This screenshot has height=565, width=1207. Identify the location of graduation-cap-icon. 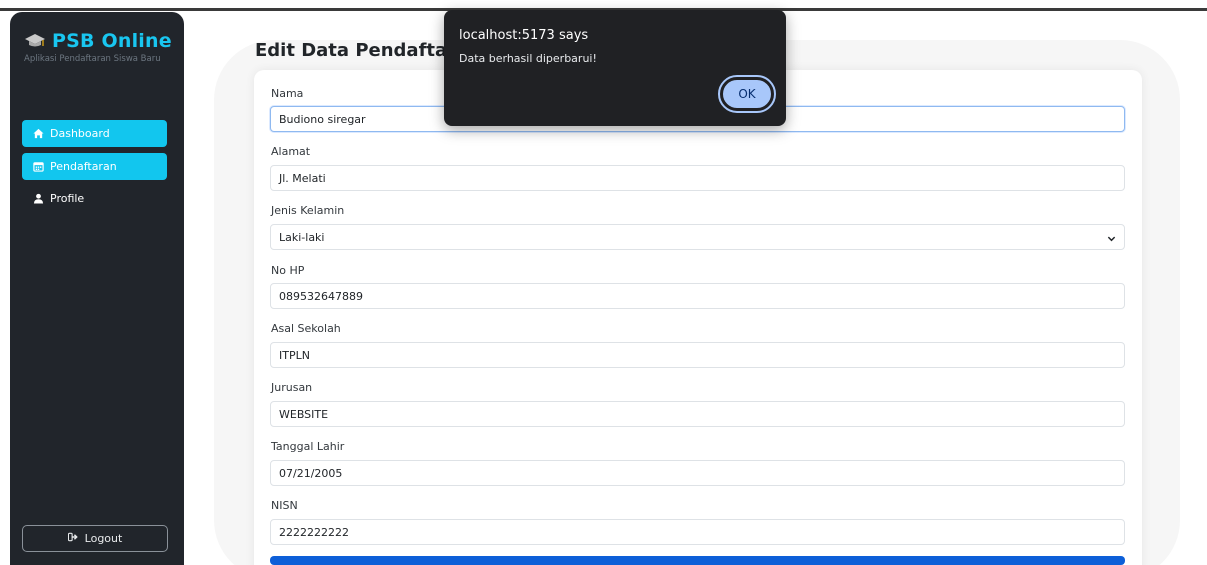
(35, 41).